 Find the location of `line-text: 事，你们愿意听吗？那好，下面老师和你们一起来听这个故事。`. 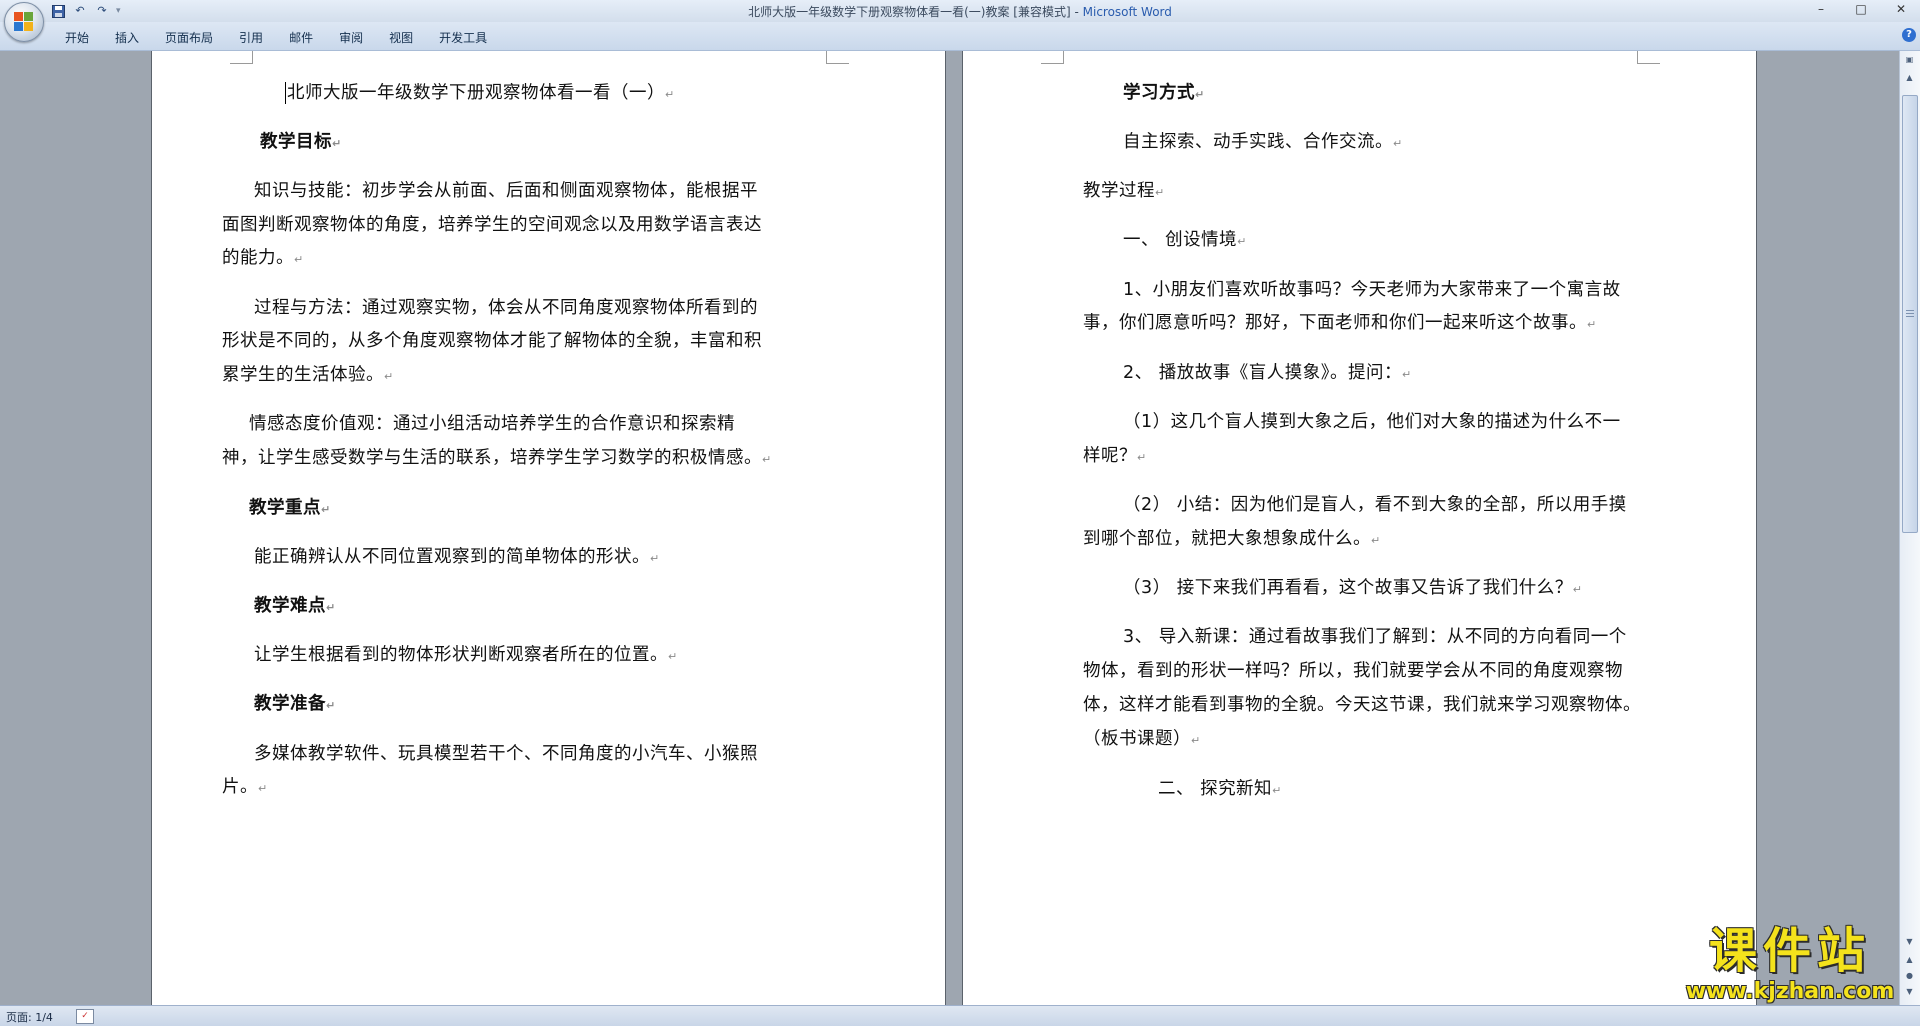

line-text: 事，你们愿意听吗？那好，下面老师和你们一起来听这个故事。 is located at coordinates (1335, 323).